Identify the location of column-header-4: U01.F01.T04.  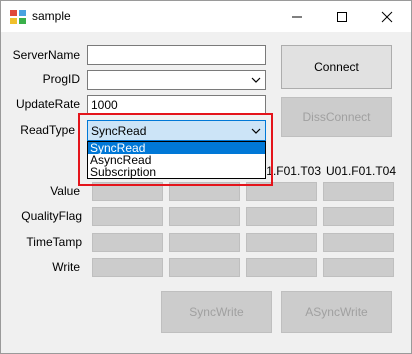
(360, 171).